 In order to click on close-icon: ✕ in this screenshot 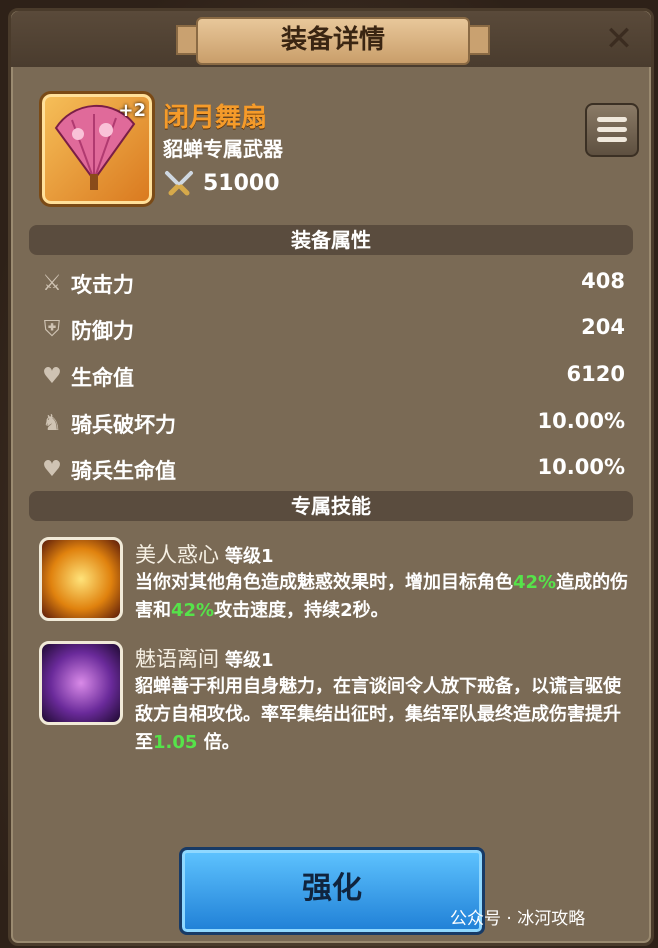, I will do `click(619, 39)`.